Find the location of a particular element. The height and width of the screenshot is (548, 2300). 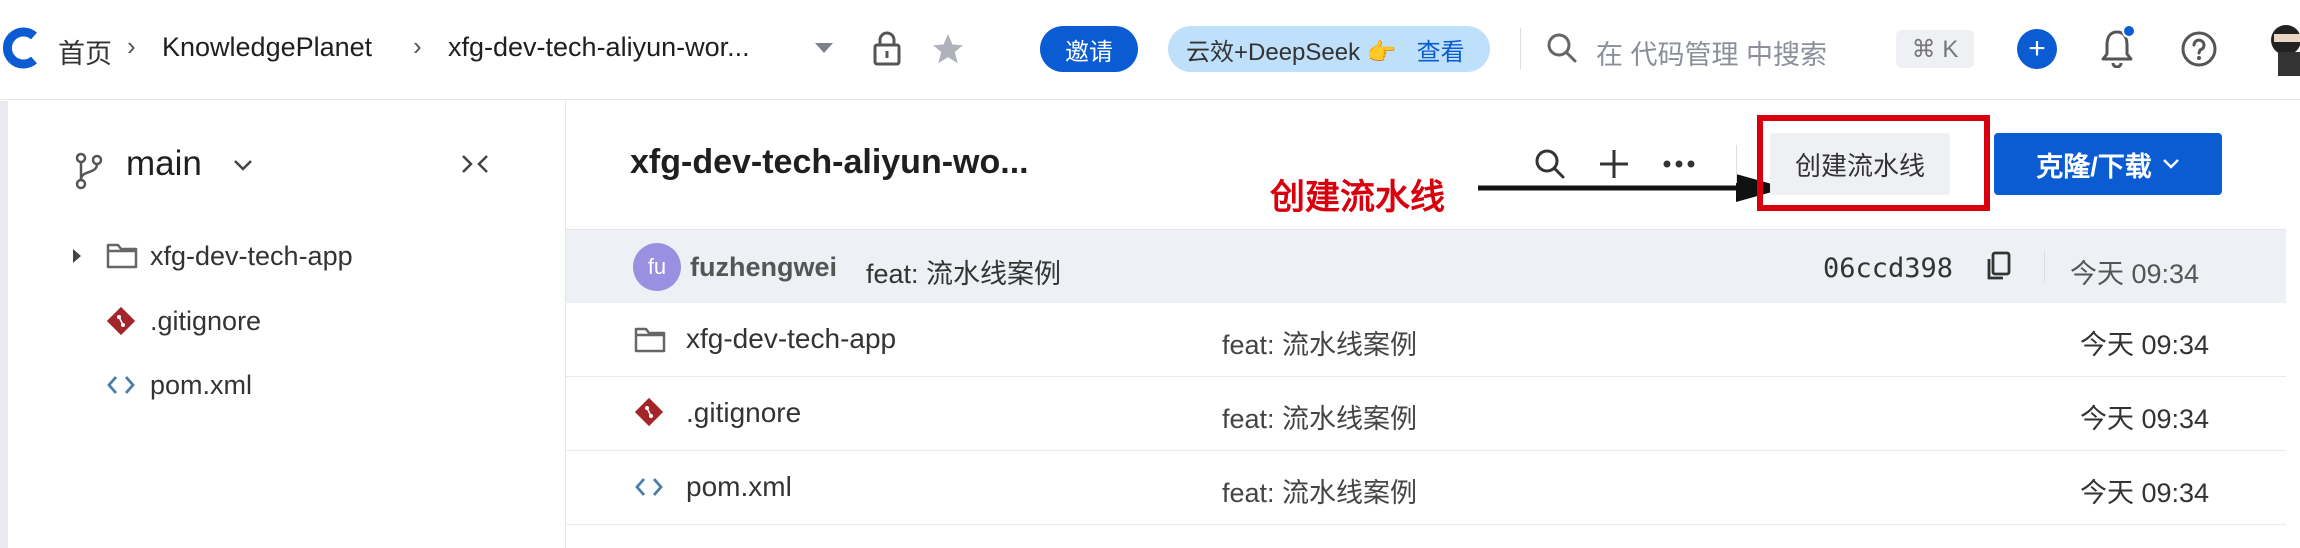

breadcrumb-home: 首页 is located at coordinates (85, 51).